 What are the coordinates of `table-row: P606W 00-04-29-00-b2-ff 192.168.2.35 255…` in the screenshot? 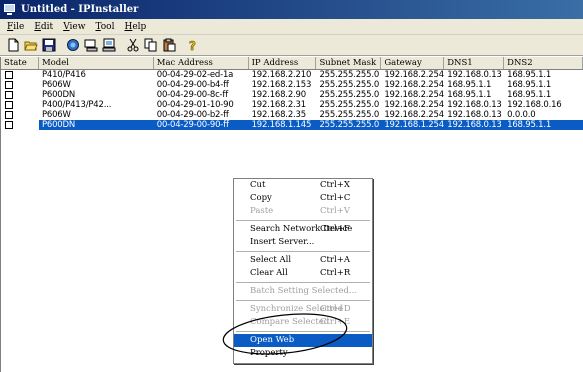 It's located at (292, 115).